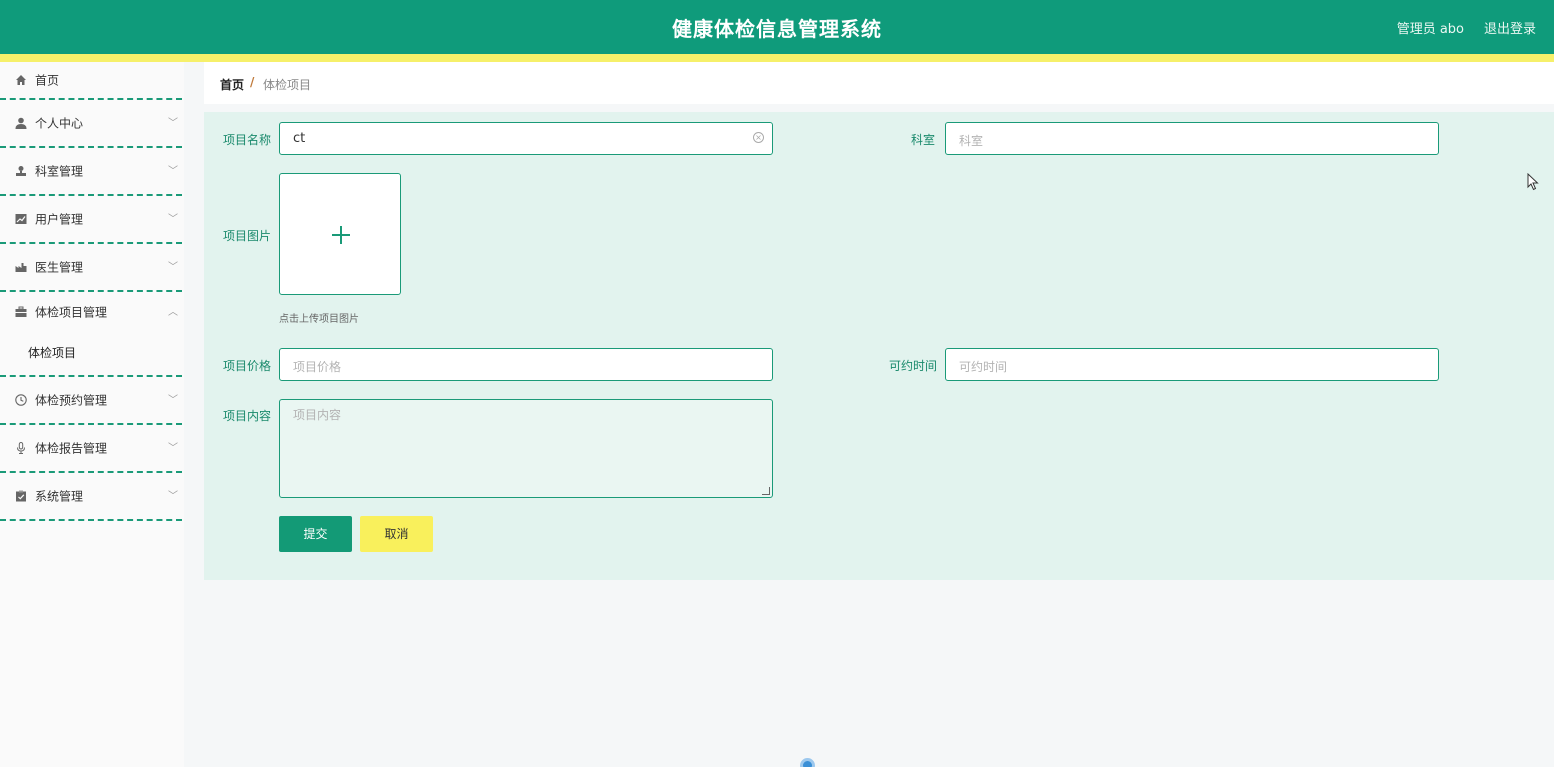 Image resolution: width=1554 pixels, height=767 pixels. I want to click on department-label: 科室, so click(923, 140).